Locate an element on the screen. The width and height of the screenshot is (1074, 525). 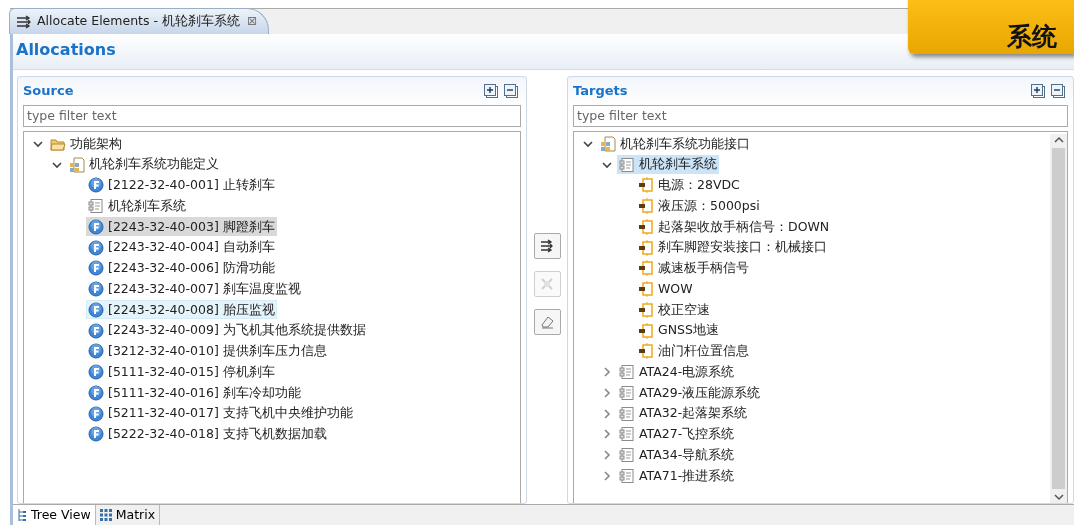
eraser-icon is located at coordinates (547, 322).